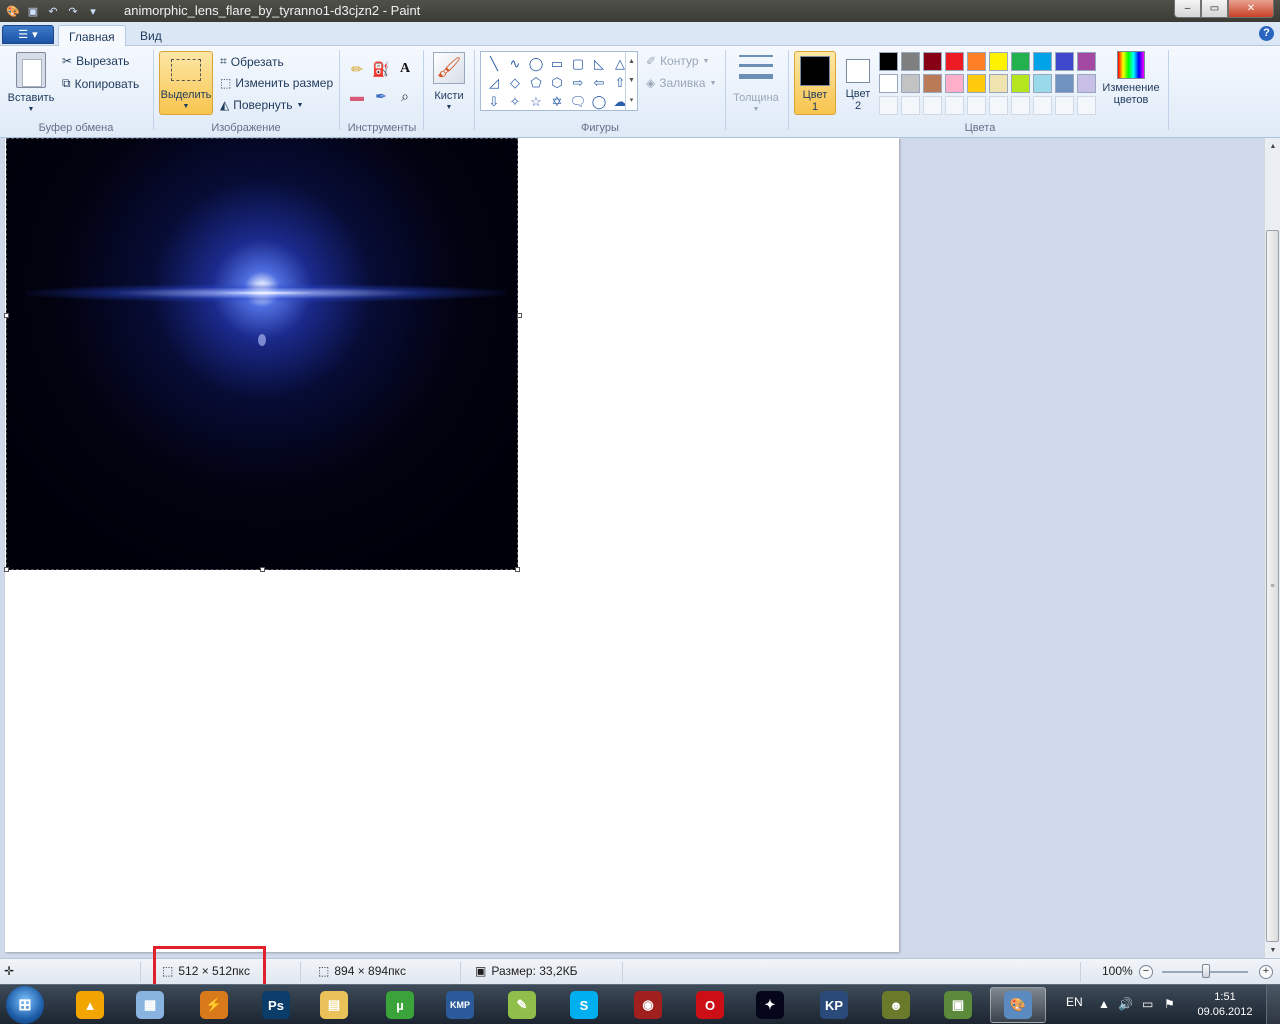 This screenshot has width=1280, height=1024. What do you see at coordinates (599, 64) in the screenshot?
I see `shape-item: ◺` at bounding box center [599, 64].